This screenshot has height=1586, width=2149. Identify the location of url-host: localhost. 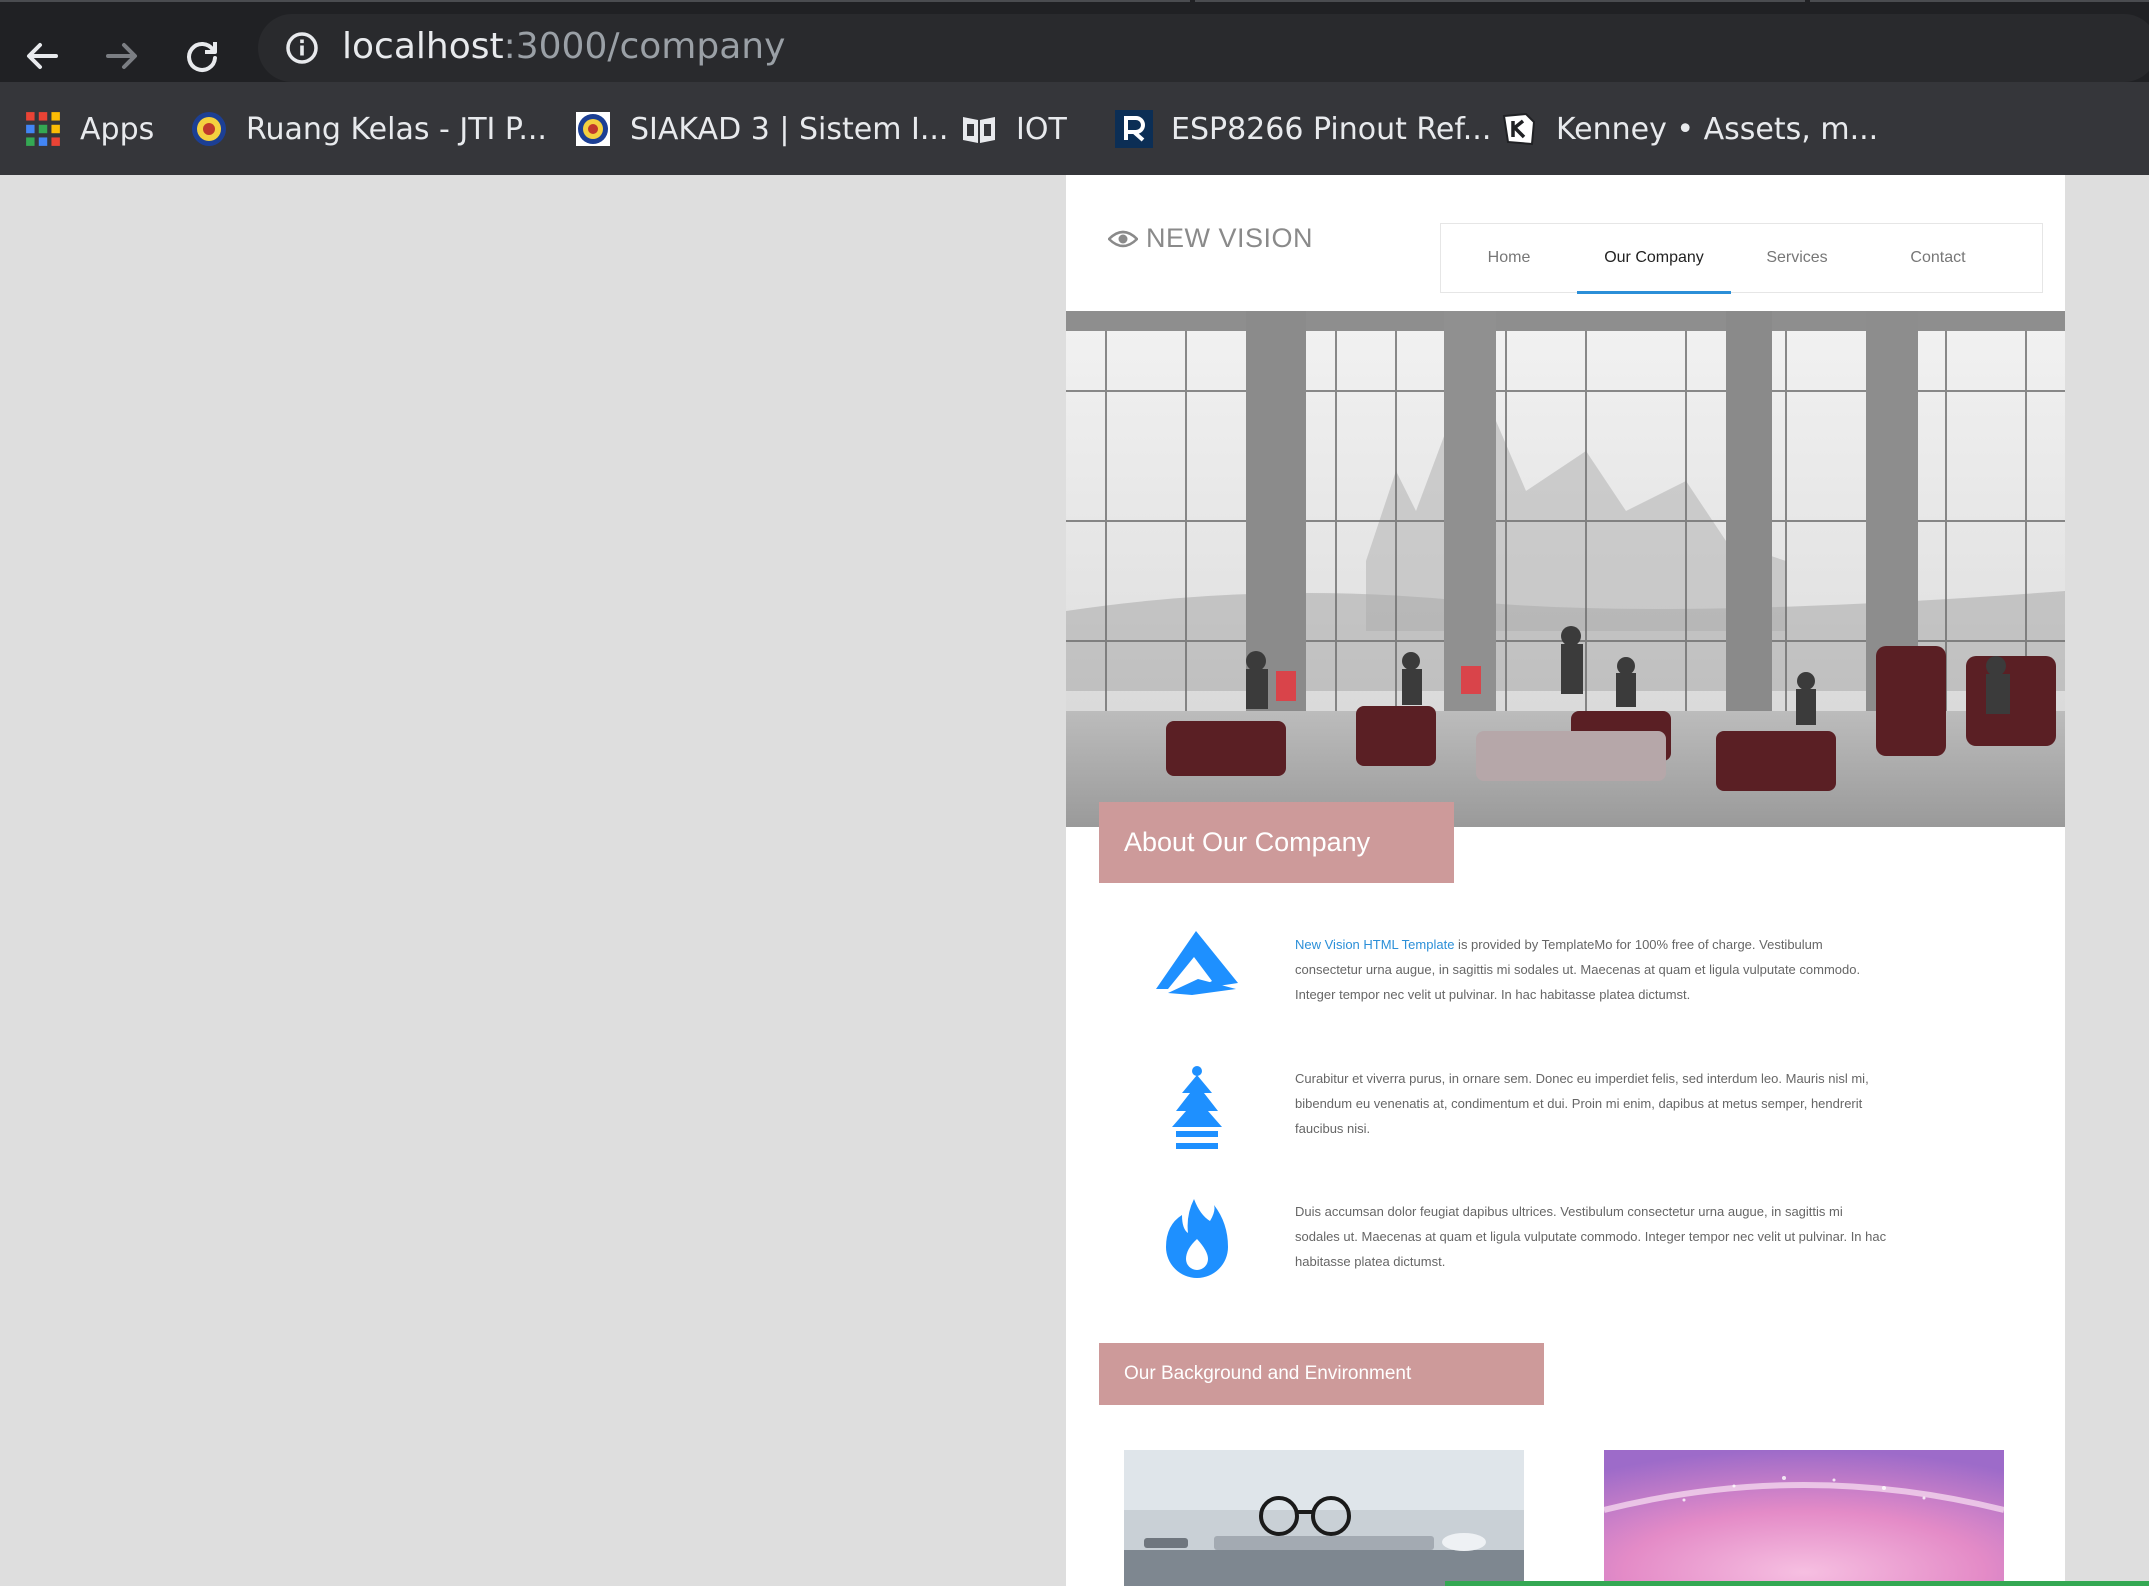
(423, 46).